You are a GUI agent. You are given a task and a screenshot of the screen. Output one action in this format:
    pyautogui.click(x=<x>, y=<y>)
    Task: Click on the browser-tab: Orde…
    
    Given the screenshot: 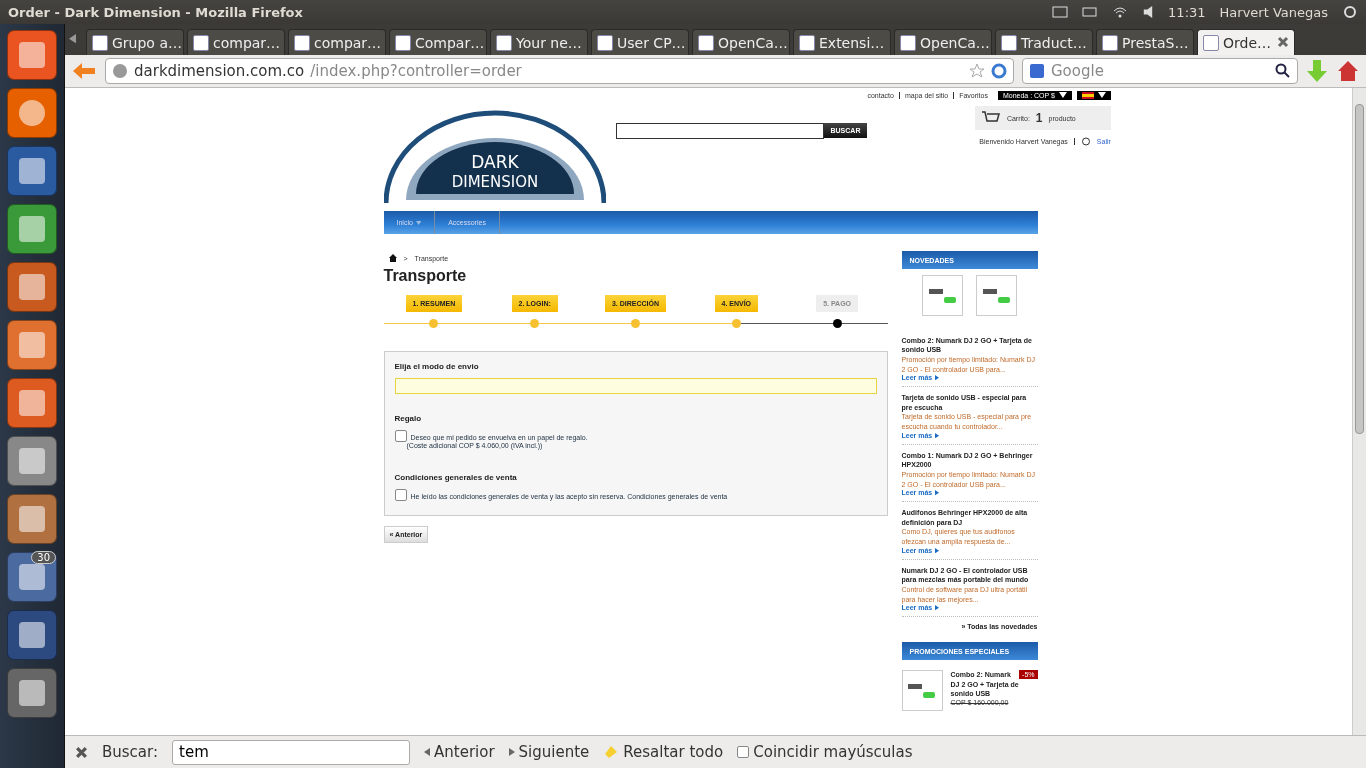 What is the action you would take?
    pyautogui.click(x=1246, y=42)
    